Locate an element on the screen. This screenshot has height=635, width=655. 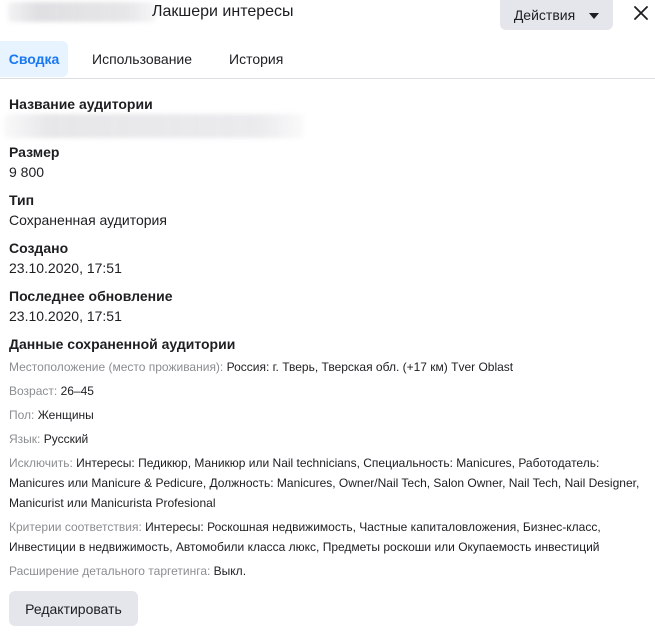
redacted-title-prefix is located at coordinates (82, 12).